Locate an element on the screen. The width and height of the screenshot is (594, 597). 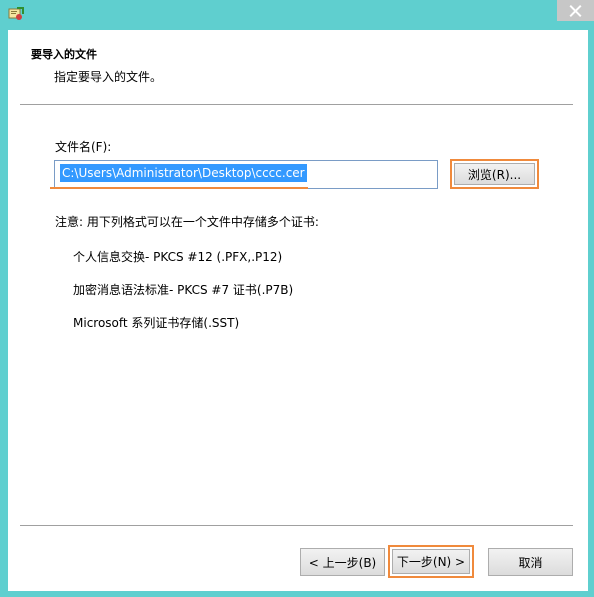
header-divider is located at coordinates (296, 104).